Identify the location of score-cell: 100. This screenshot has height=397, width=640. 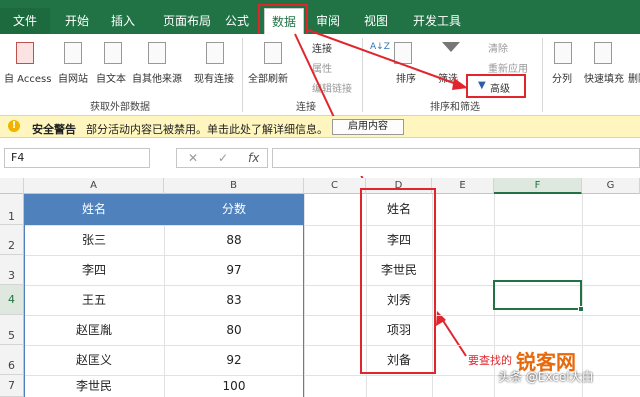
(234, 386).